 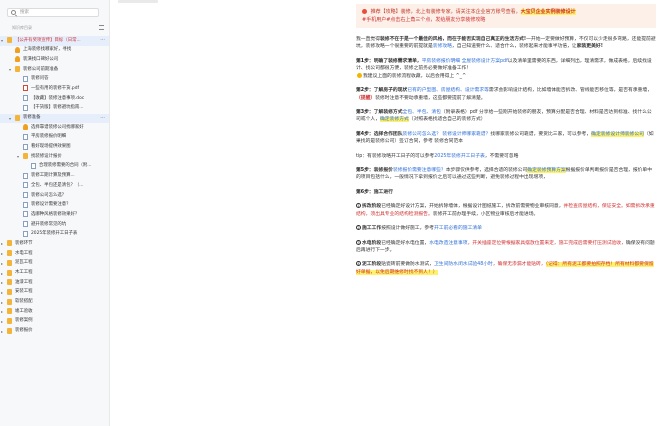 What do you see at coordinates (32, 117) in the screenshot?
I see `sidebar-item-label: 装修准备` at bounding box center [32, 117].